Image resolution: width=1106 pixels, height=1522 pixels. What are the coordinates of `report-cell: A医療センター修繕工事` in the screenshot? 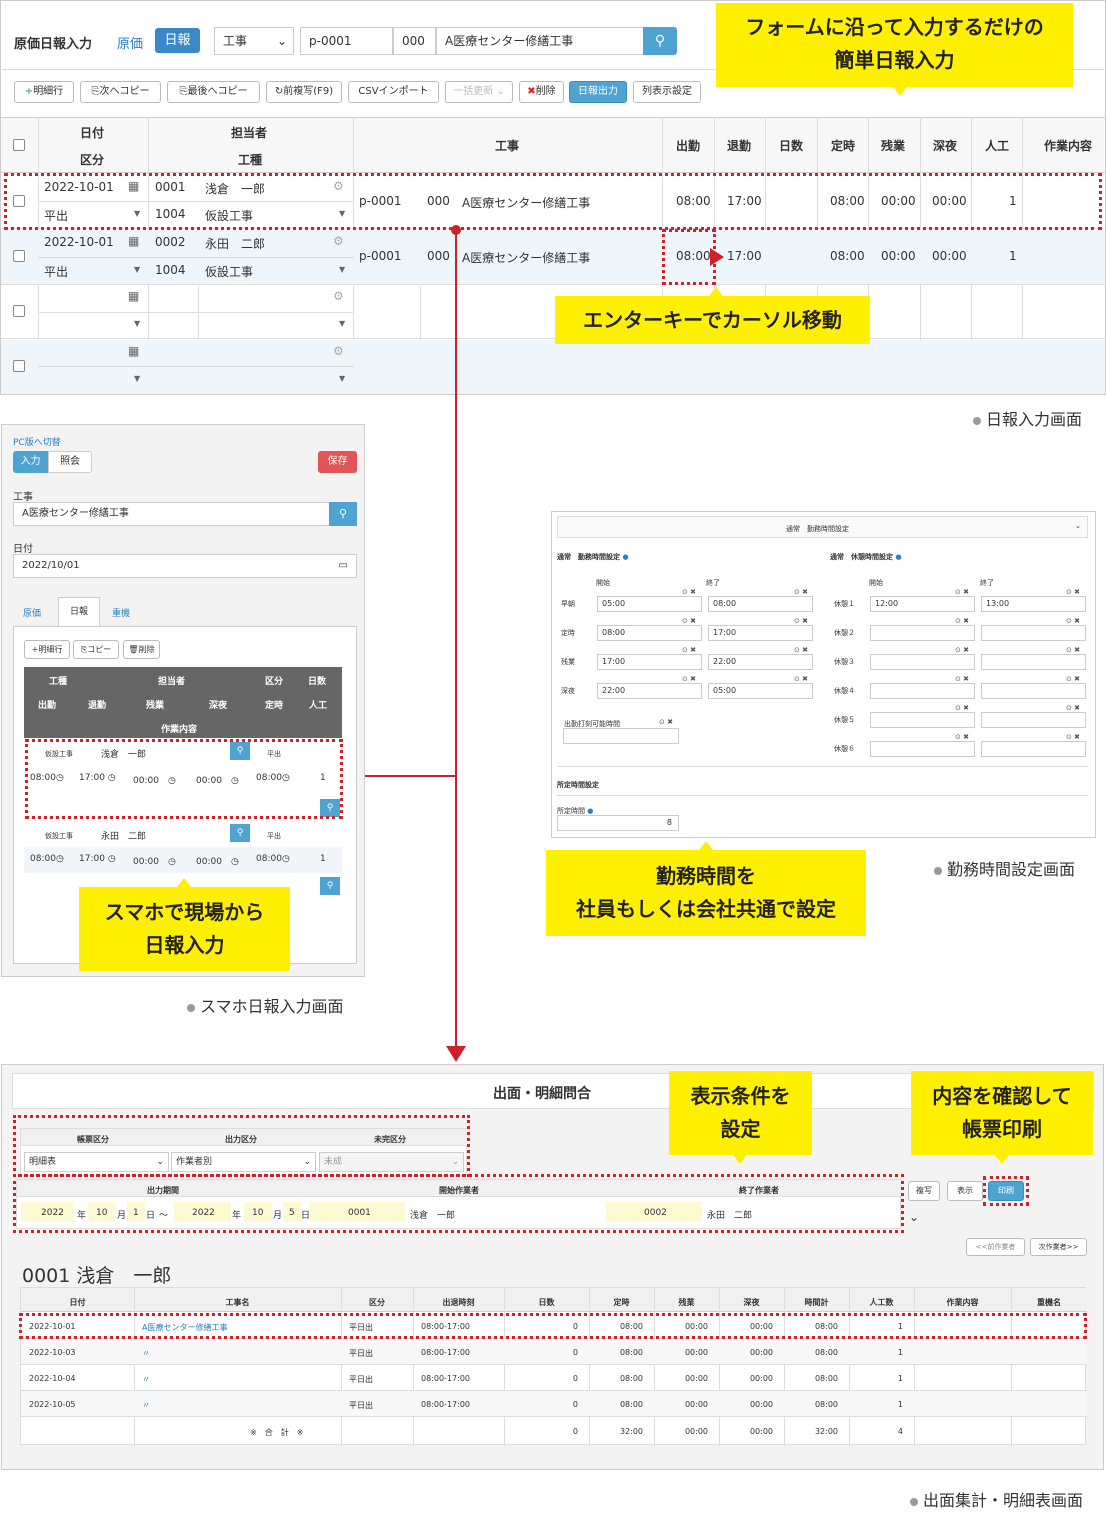 It's located at (184, 1327).